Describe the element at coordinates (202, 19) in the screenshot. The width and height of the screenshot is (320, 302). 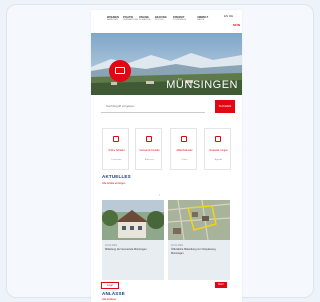
I see `nav-item-6: UMWELT NATUR` at that location.